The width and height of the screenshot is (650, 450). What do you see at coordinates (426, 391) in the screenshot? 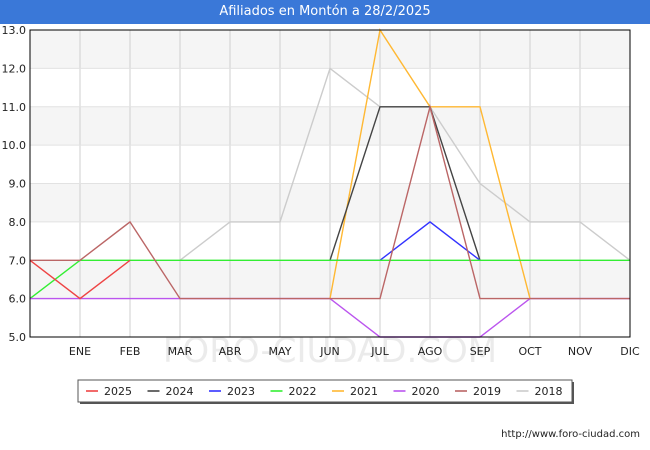
I see `legend-label-2020: 2020` at bounding box center [426, 391].